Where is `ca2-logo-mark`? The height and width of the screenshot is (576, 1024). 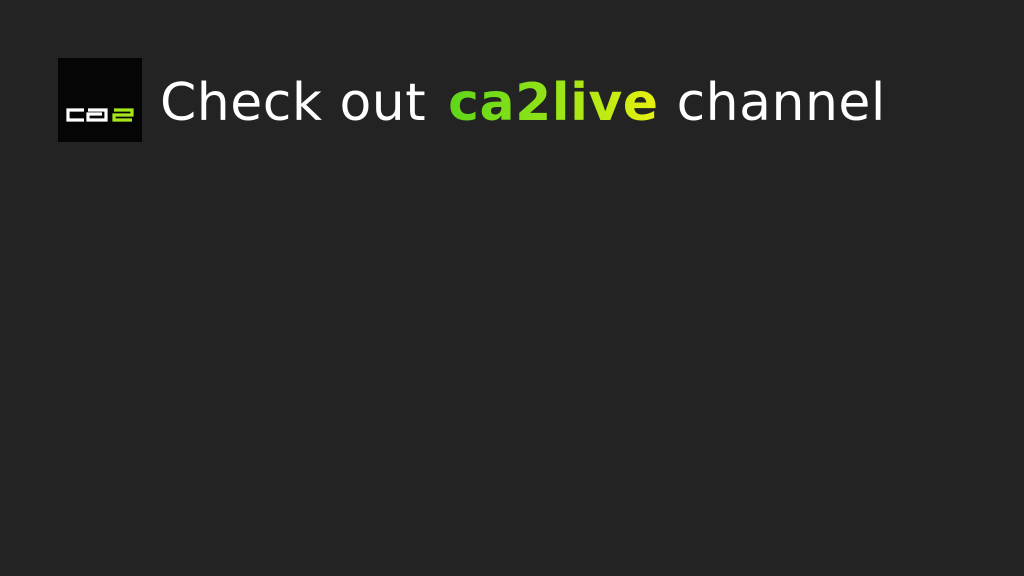
ca2-logo-mark is located at coordinates (100, 115).